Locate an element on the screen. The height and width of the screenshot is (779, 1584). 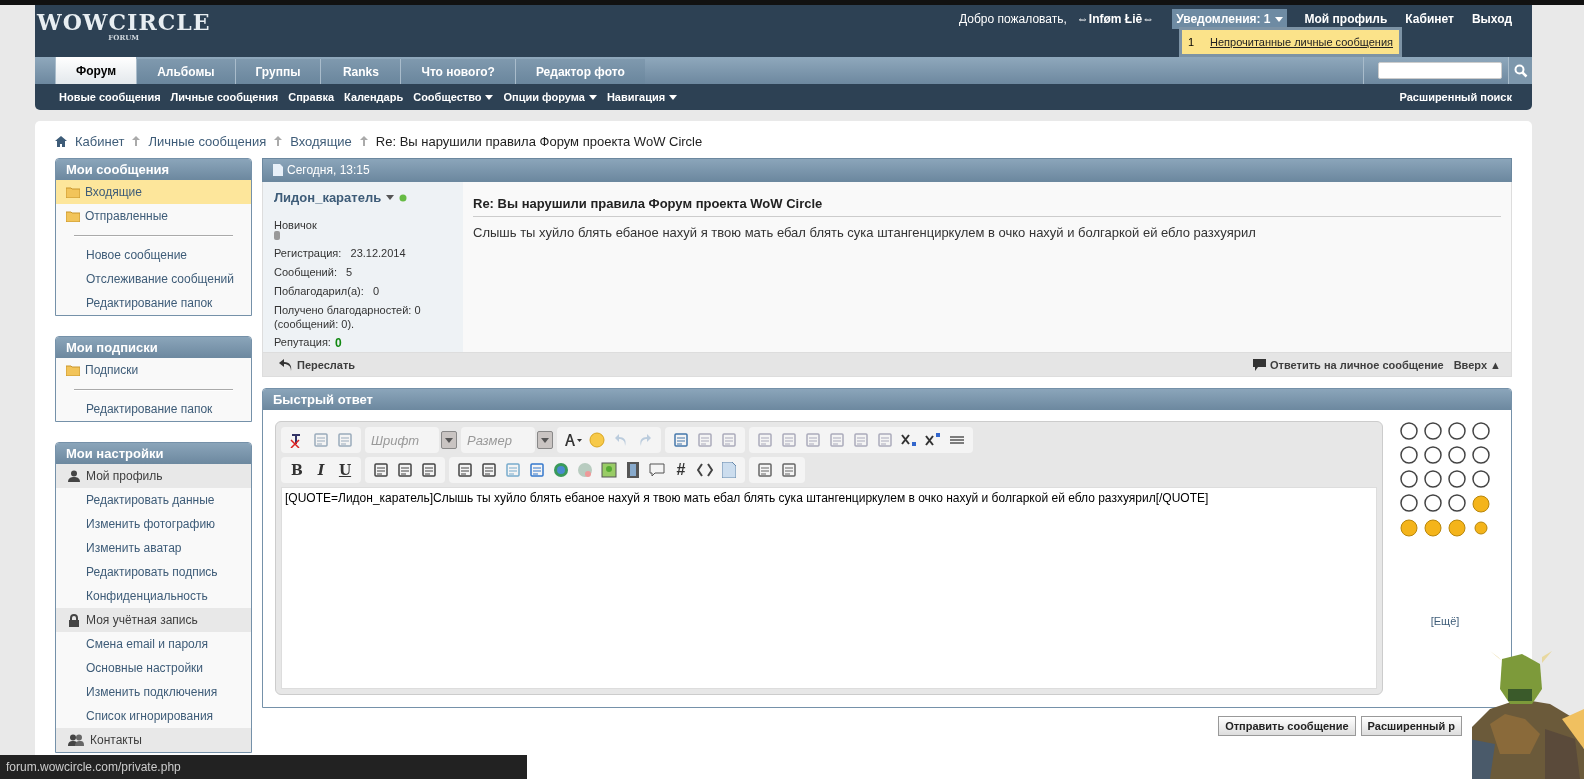
user-stat: Поблагодарил(а): 0 is located at coordinates (327, 291).